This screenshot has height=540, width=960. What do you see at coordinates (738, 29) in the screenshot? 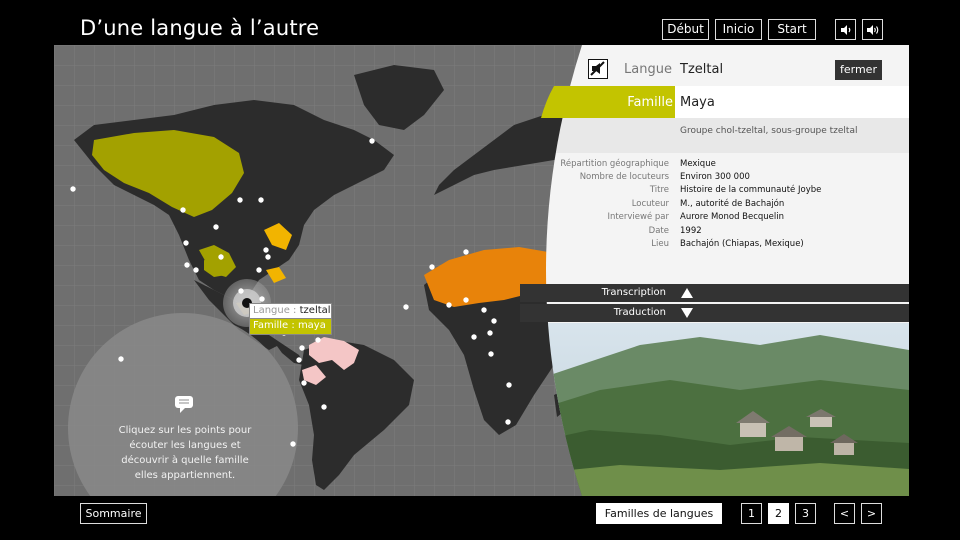
I see `inicio-button: Inicio` at bounding box center [738, 29].